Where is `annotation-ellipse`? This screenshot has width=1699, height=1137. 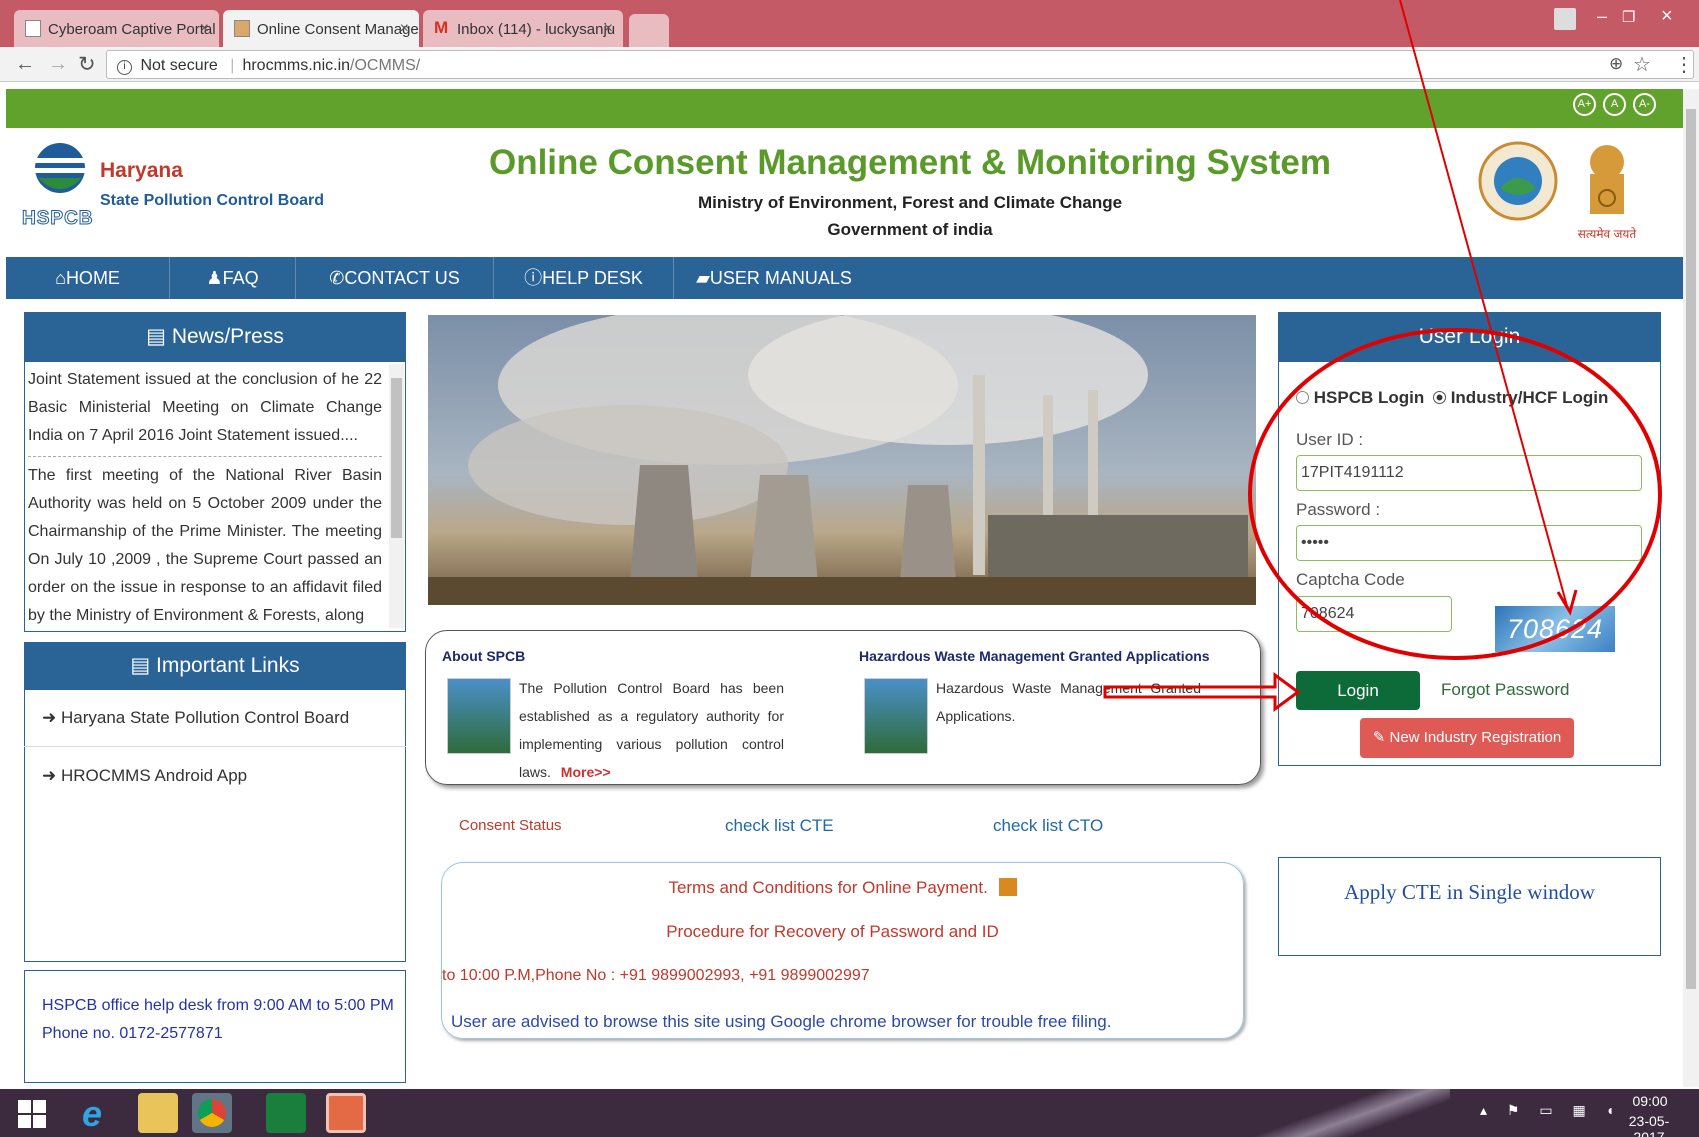
annotation-ellipse is located at coordinates (1455, 494).